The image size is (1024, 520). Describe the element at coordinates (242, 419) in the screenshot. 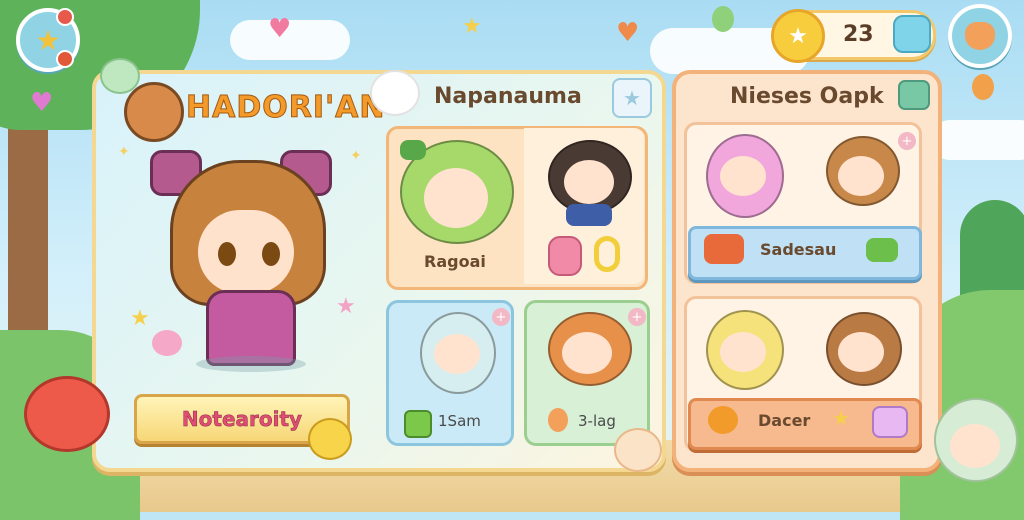

I see `character-name-label: Notearoity` at that location.